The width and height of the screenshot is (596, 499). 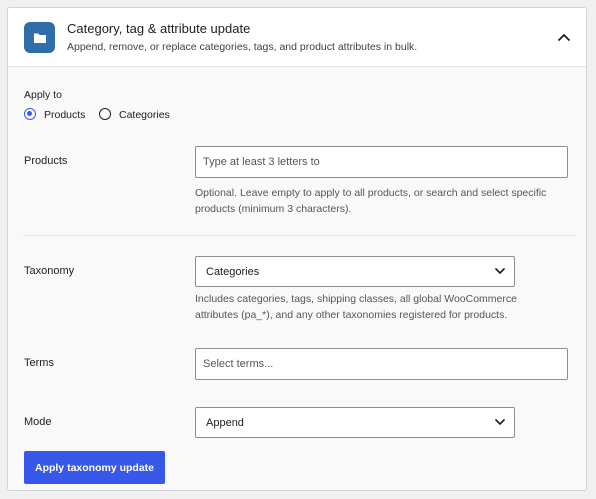 What do you see at coordinates (30, 114) in the screenshot?
I see `radio-products` at bounding box center [30, 114].